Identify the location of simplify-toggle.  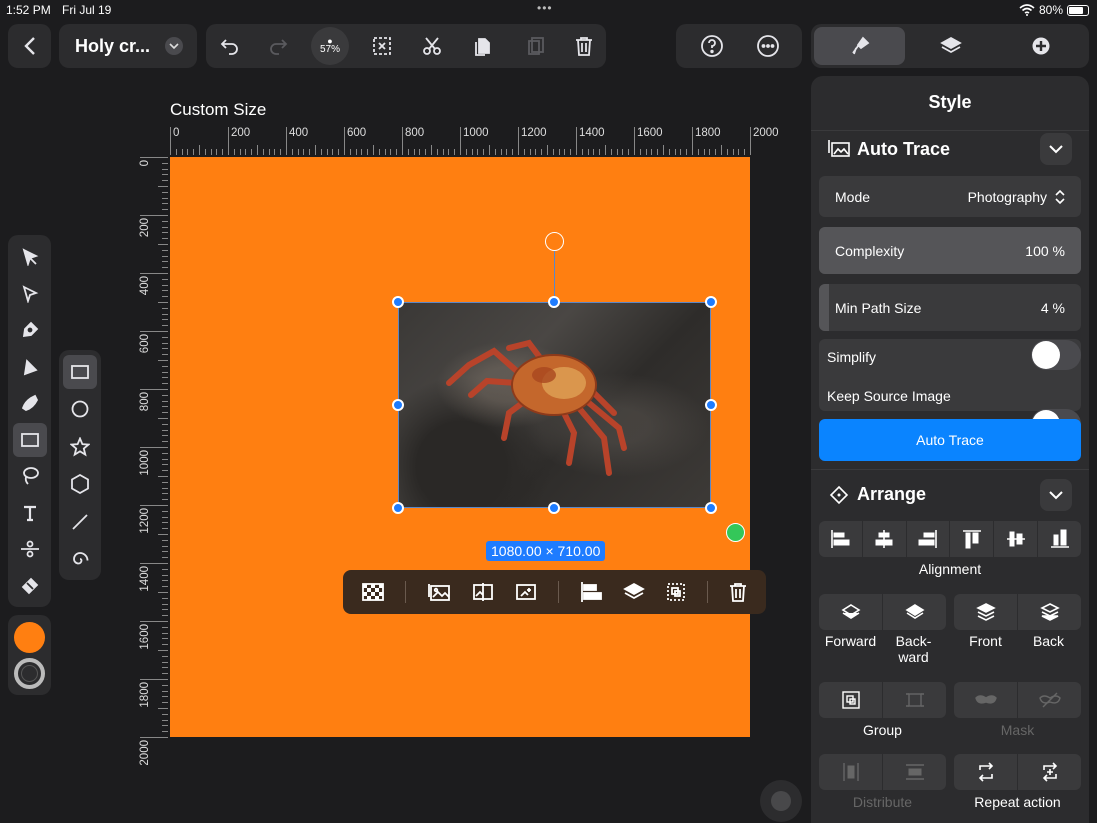
(1056, 355).